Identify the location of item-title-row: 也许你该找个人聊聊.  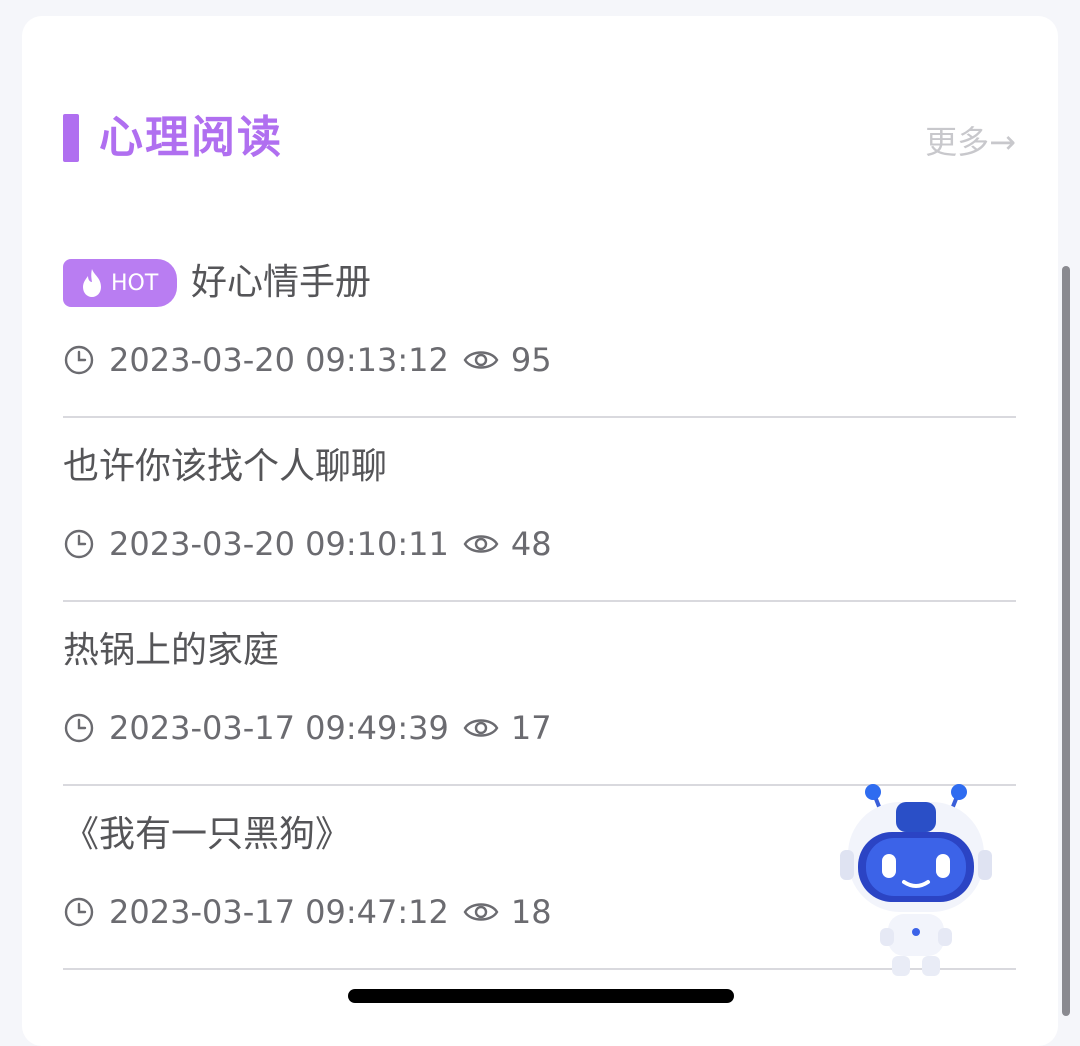
(225, 467).